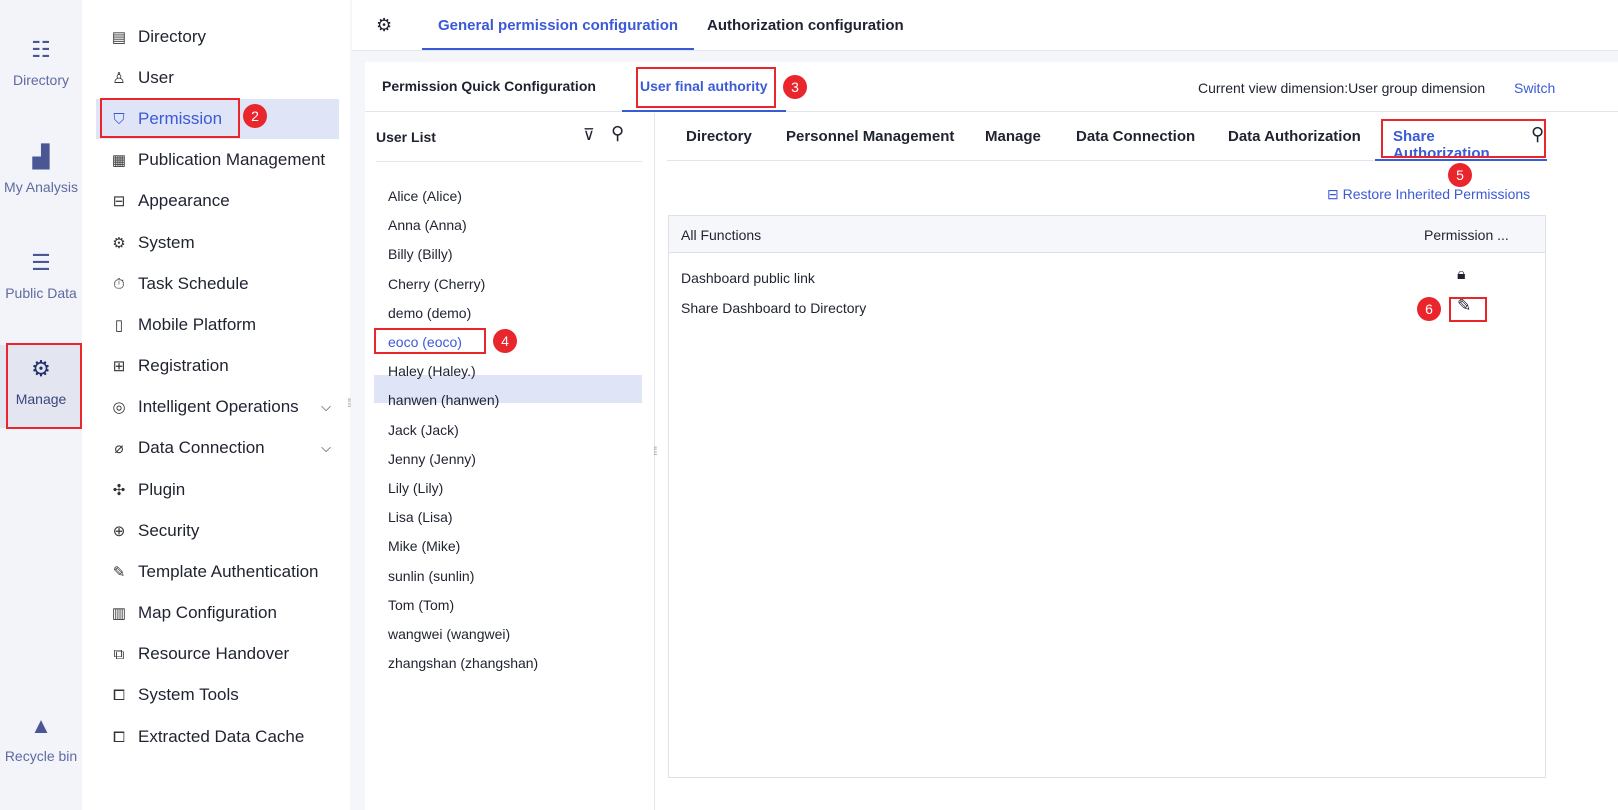  What do you see at coordinates (721, 235) in the screenshot?
I see `header-all-functions: All Functions` at bounding box center [721, 235].